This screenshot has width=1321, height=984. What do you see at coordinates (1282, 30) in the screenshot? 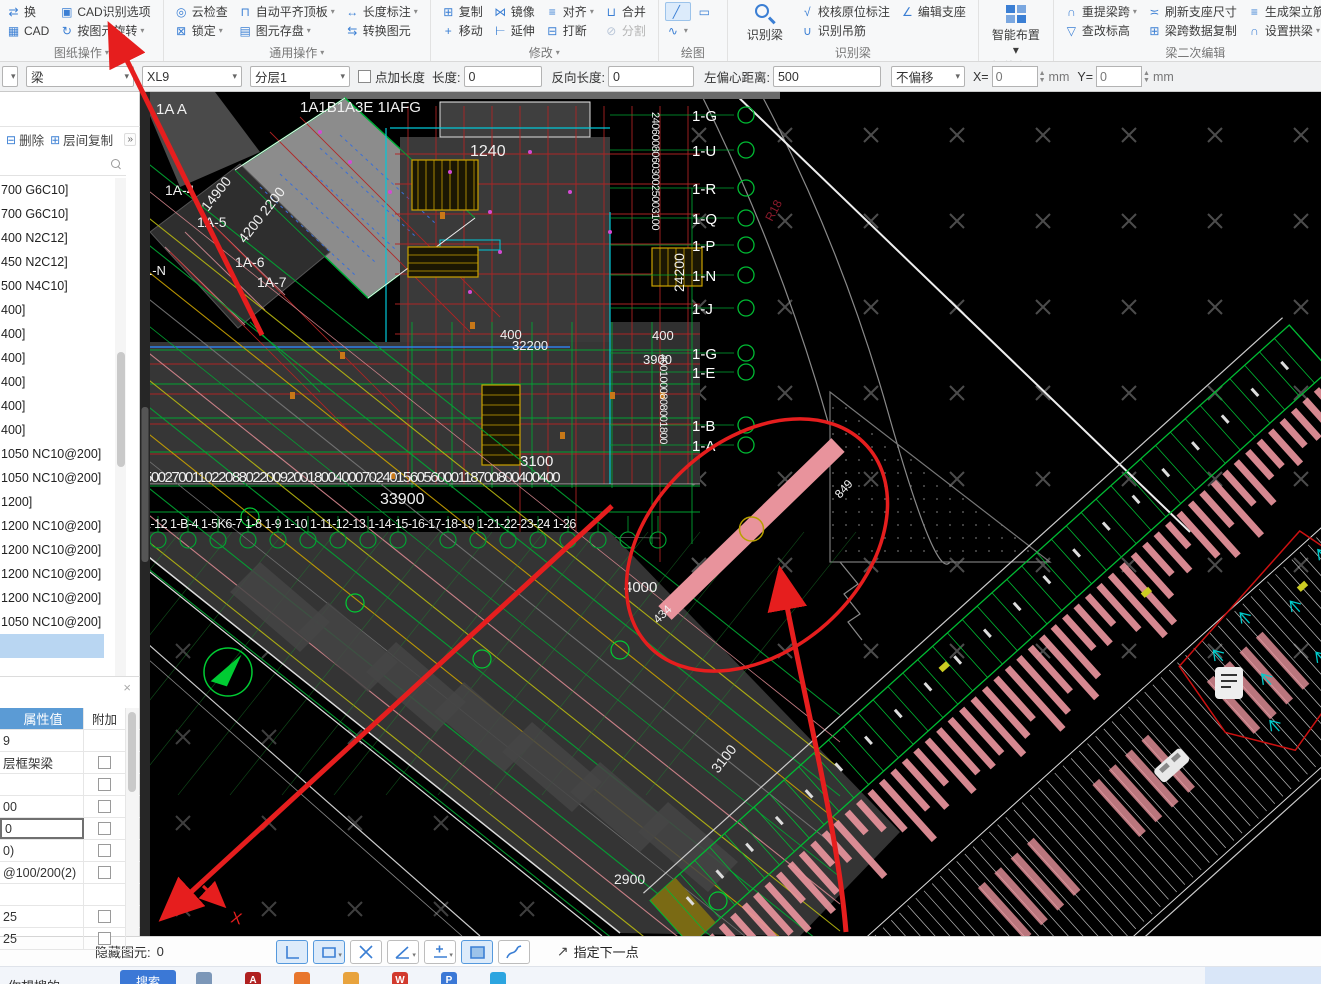
I see `button-arch: ∩ 设置拱梁 ▾` at bounding box center [1282, 30].